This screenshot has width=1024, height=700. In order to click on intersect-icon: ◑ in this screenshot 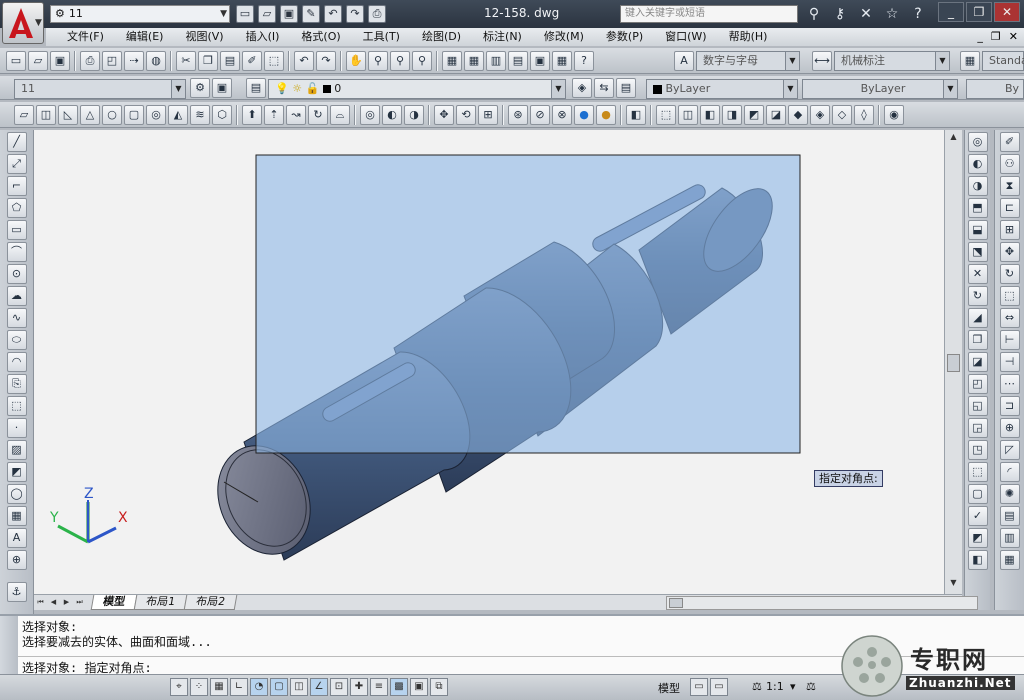, I will do `click(414, 115)`.